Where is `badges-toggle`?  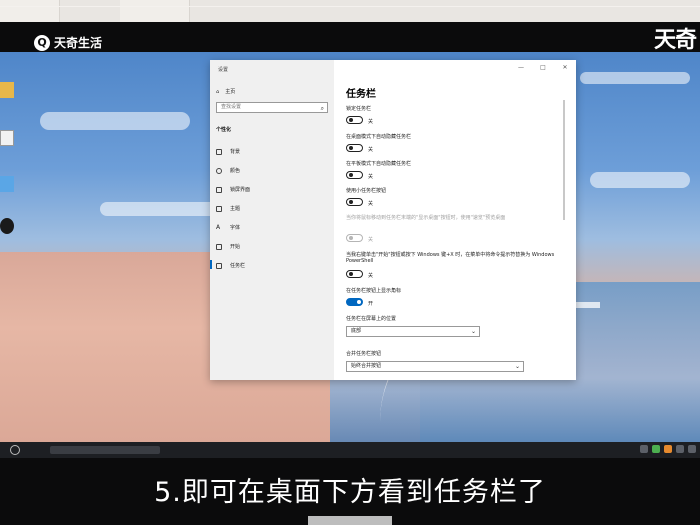
badges-toggle is located at coordinates (354, 302).